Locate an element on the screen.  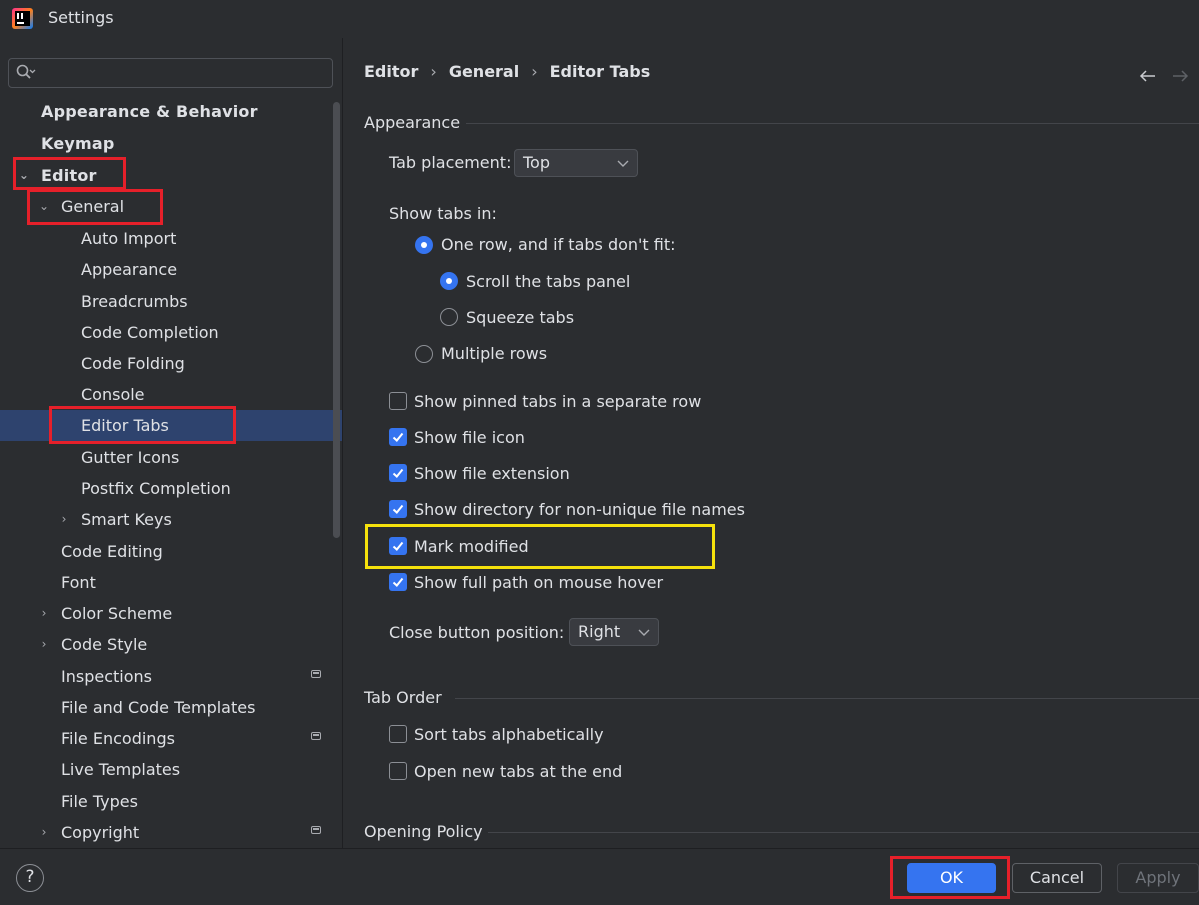
sidebar-item-label: File Types is located at coordinates (99, 801).